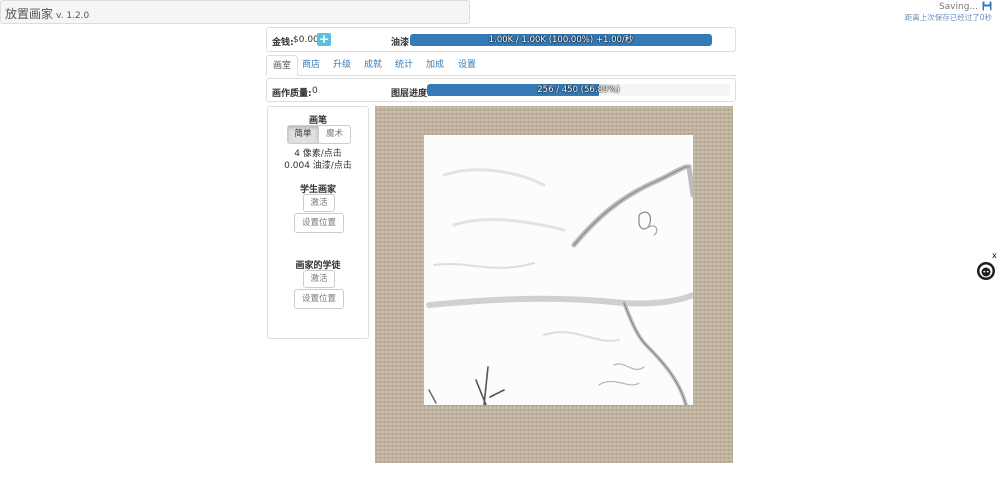  Describe the element at coordinates (292, 94) in the screenshot. I see `painting-quality-label: 画作质量:` at that location.